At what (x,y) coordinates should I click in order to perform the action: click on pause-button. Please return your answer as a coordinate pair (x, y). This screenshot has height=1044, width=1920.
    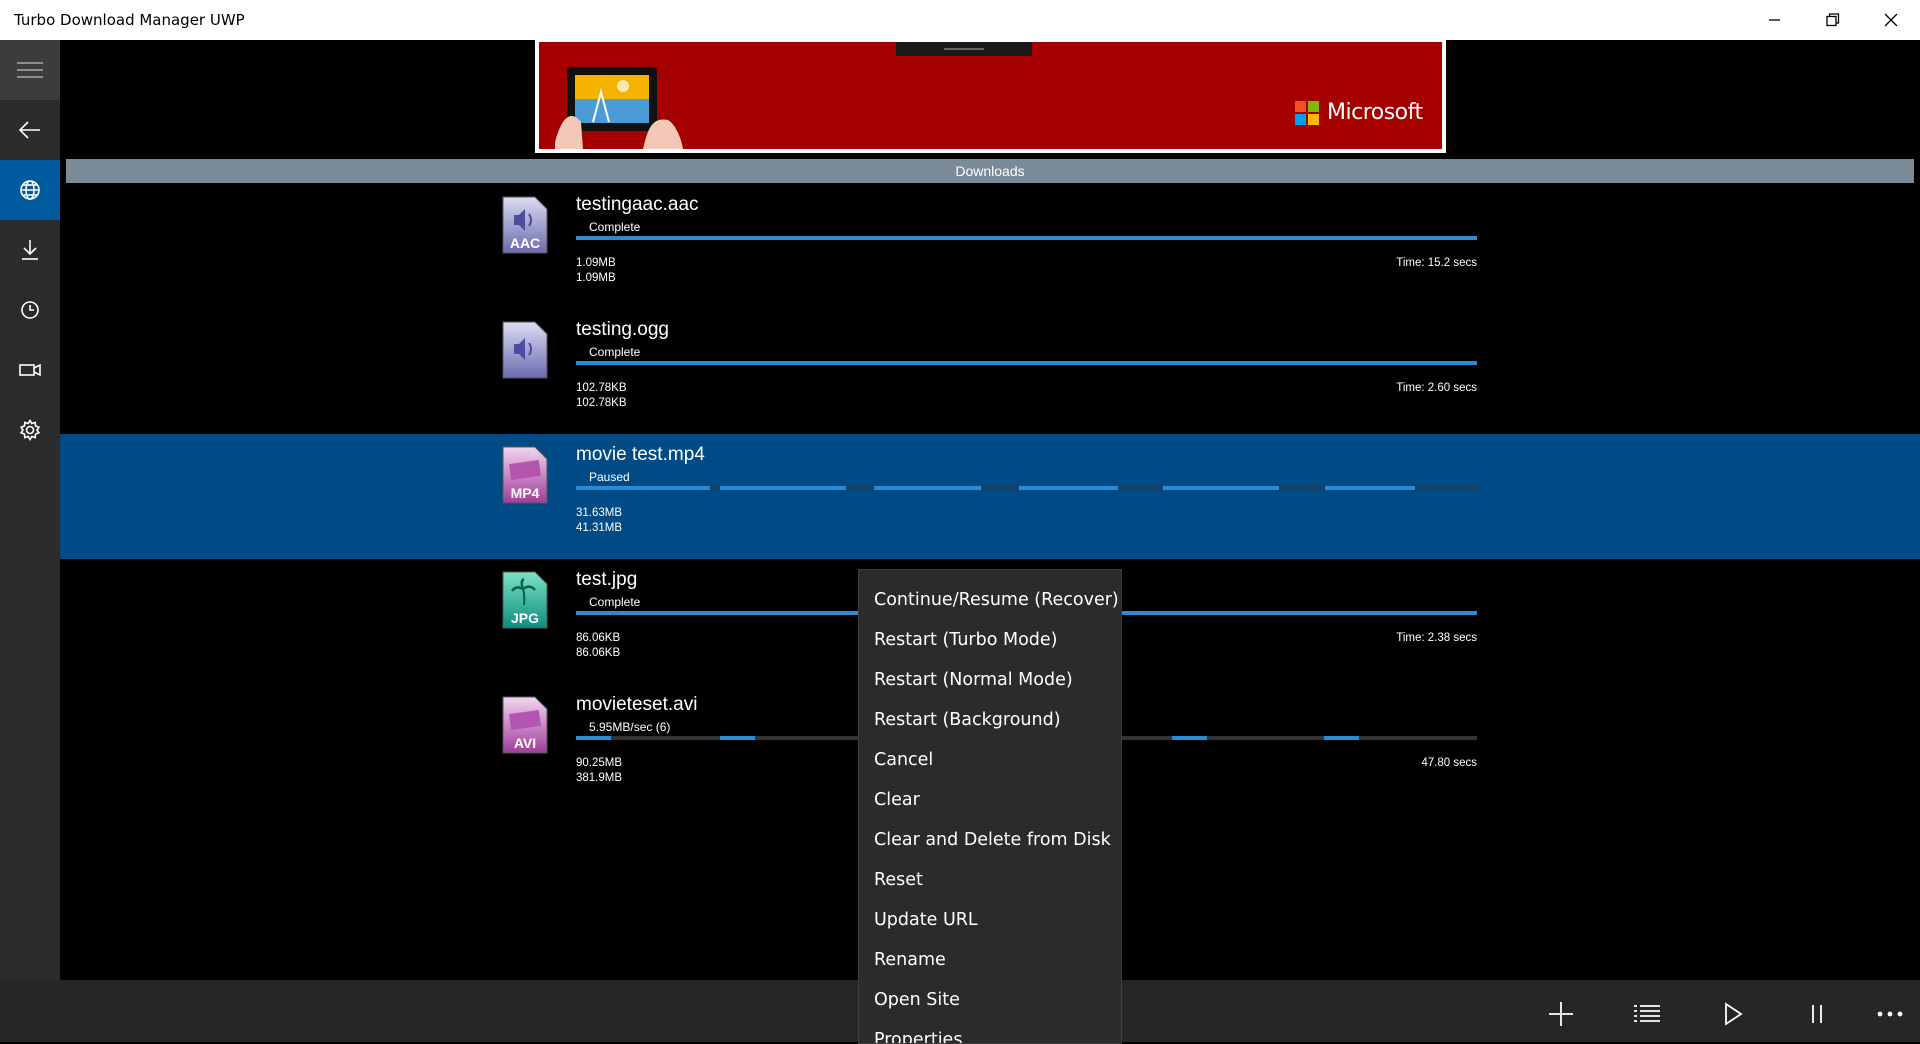
    Looking at the image, I should click on (1817, 1014).